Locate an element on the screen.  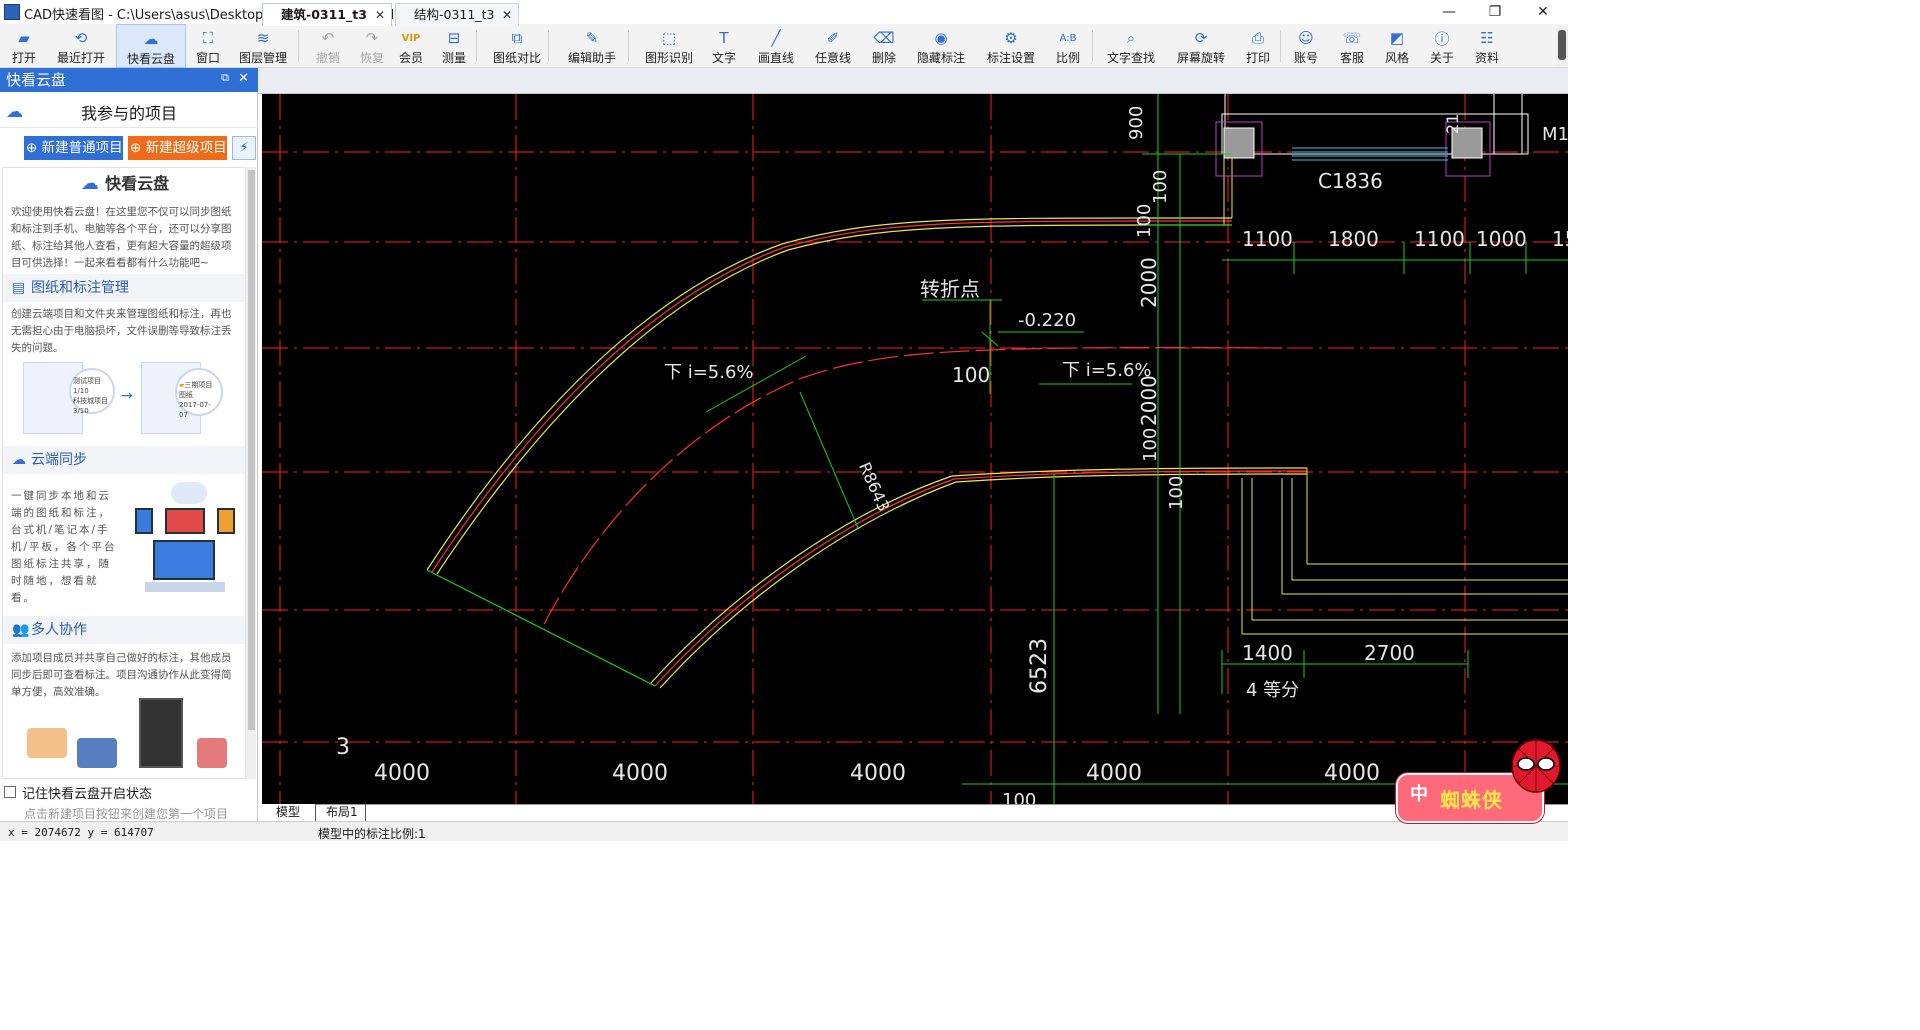
recent-icon: ⟲ is located at coordinates (81, 38).